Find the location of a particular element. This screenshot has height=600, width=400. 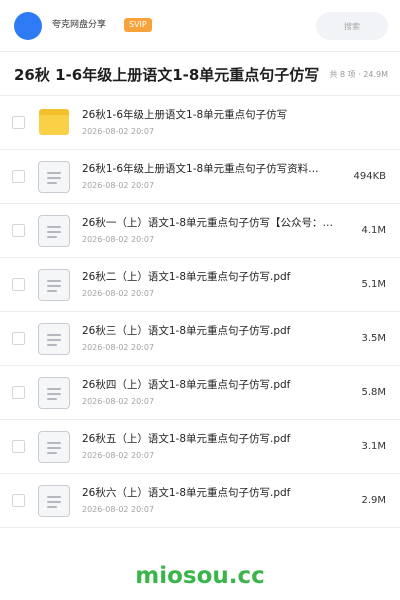

file-name: 26秋1-6年级上册语文1-8单元重点句子仿写 is located at coordinates (213, 115).